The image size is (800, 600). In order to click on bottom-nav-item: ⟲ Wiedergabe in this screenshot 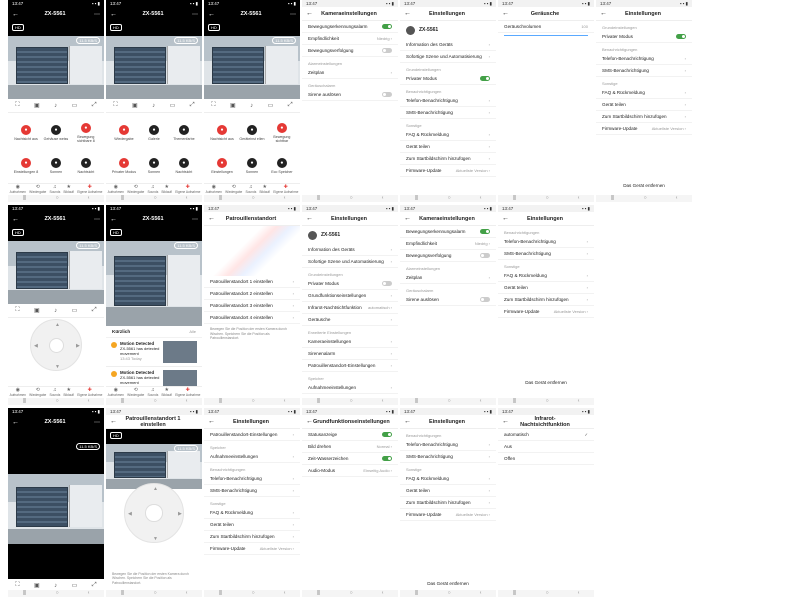, I will do `click(37, 392)`.